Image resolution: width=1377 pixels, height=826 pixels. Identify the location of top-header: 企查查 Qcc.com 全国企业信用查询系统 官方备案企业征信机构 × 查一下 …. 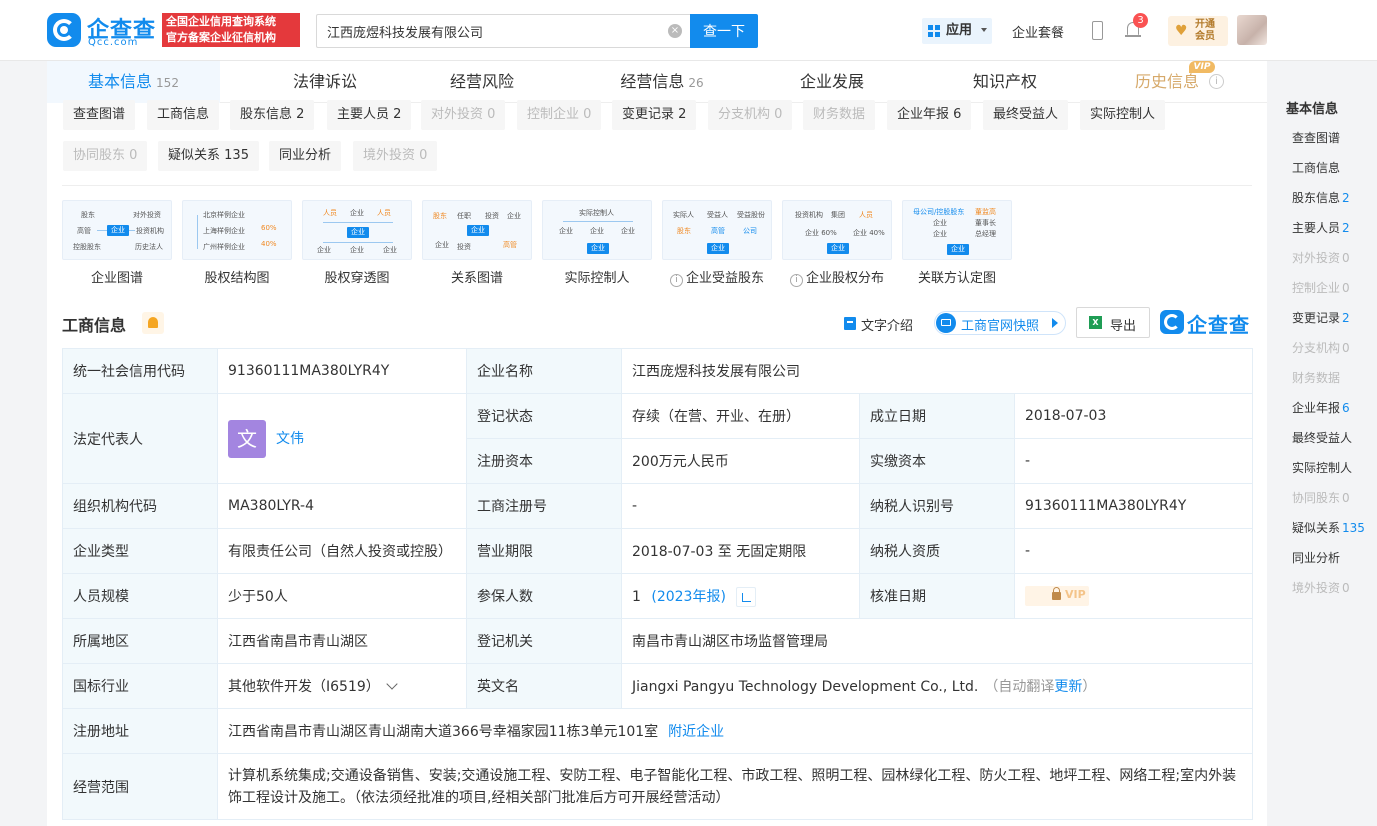
(688, 30).